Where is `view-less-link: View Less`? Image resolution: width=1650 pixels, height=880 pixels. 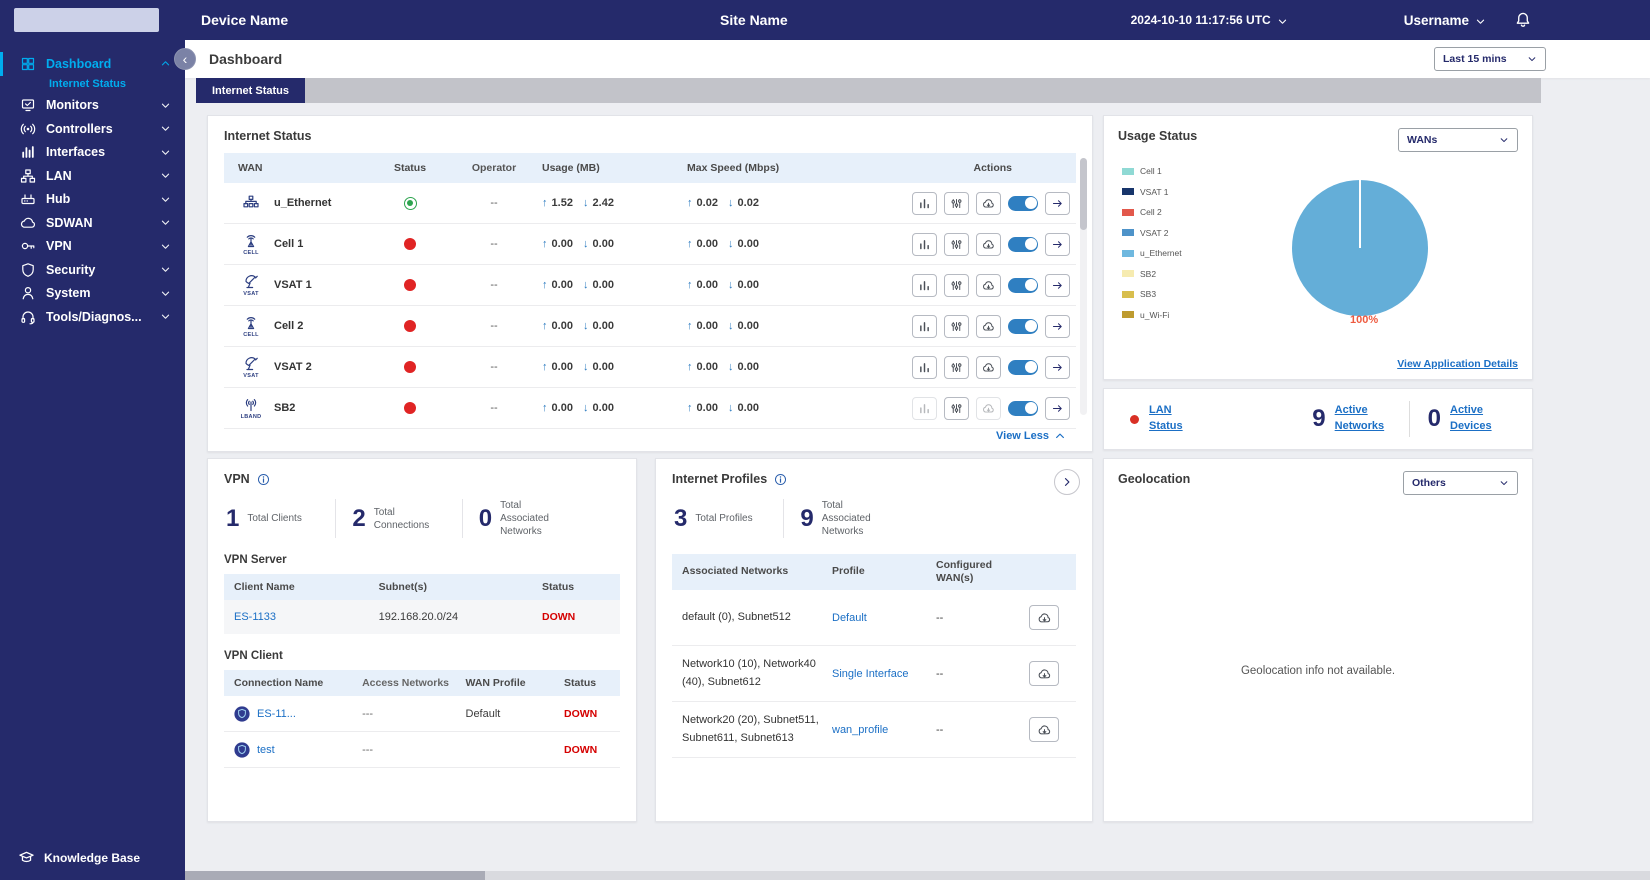 view-less-link: View Less is located at coordinates (1031, 436).